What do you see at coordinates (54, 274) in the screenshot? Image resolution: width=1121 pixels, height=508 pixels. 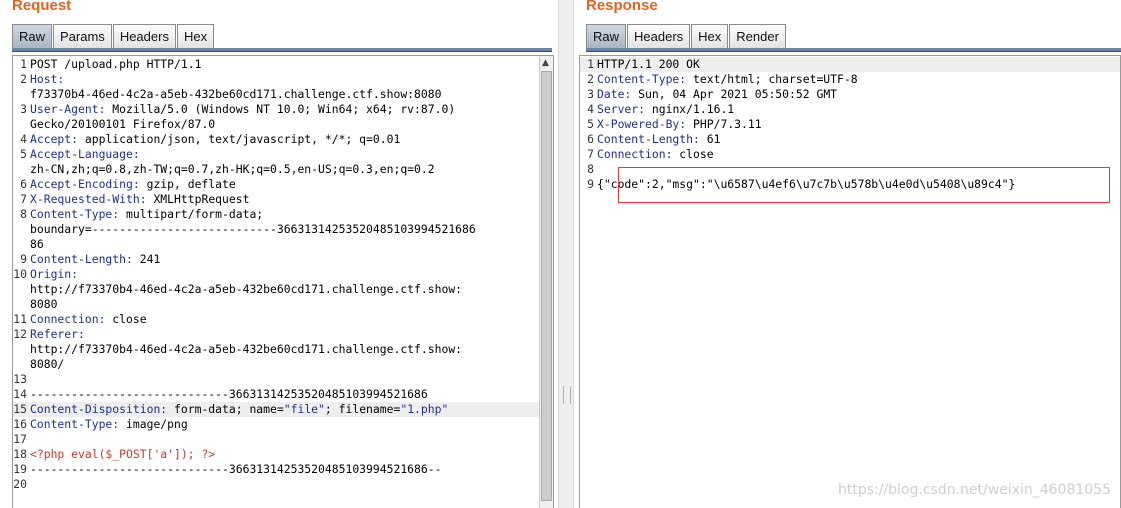 I see `line-text: Origin:` at bounding box center [54, 274].